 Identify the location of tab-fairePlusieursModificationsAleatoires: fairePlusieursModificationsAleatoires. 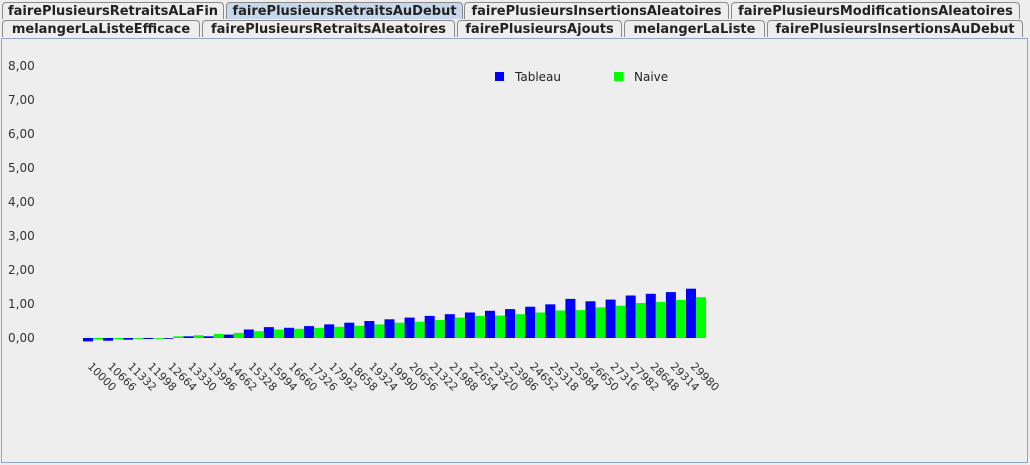
(875, 10).